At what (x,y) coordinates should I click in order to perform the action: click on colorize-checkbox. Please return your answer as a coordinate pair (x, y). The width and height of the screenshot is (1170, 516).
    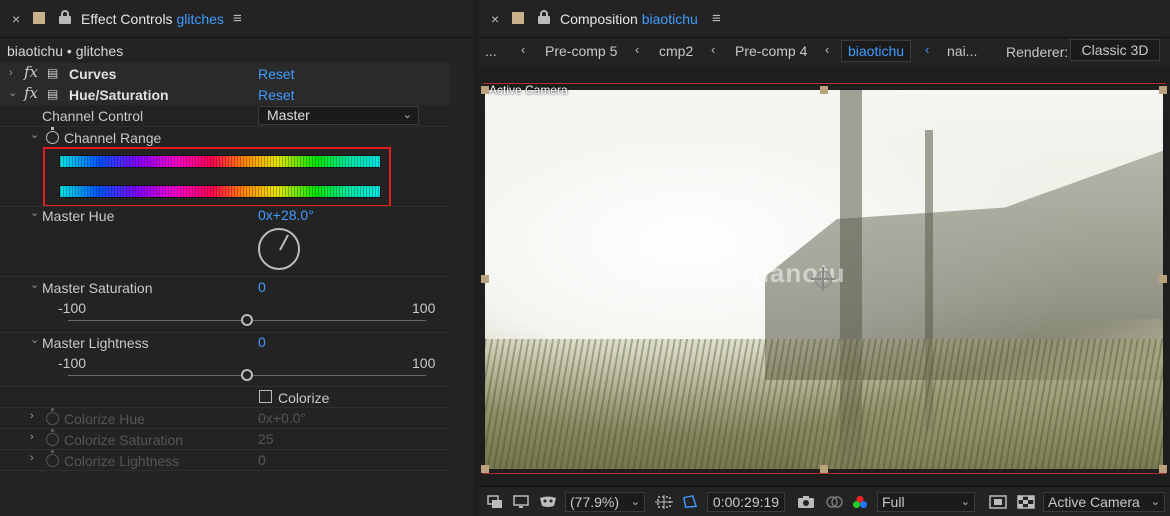
    Looking at the image, I should click on (265, 396).